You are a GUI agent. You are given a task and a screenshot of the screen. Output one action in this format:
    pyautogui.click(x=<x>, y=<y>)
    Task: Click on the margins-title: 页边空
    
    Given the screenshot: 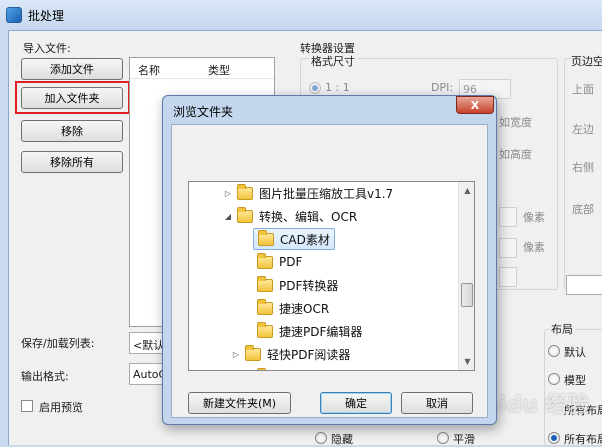 What is the action you would take?
    pyautogui.click(x=586, y=61)
    